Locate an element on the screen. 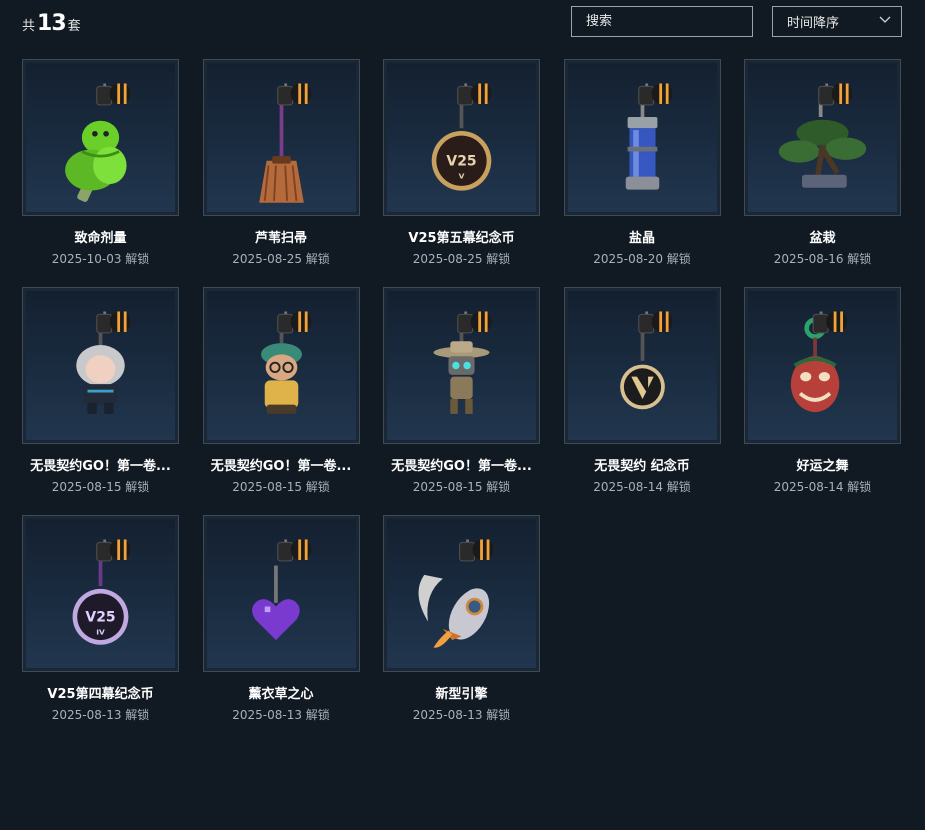  agent-chibi-beanie-icon is located at coordinates (285, 362).